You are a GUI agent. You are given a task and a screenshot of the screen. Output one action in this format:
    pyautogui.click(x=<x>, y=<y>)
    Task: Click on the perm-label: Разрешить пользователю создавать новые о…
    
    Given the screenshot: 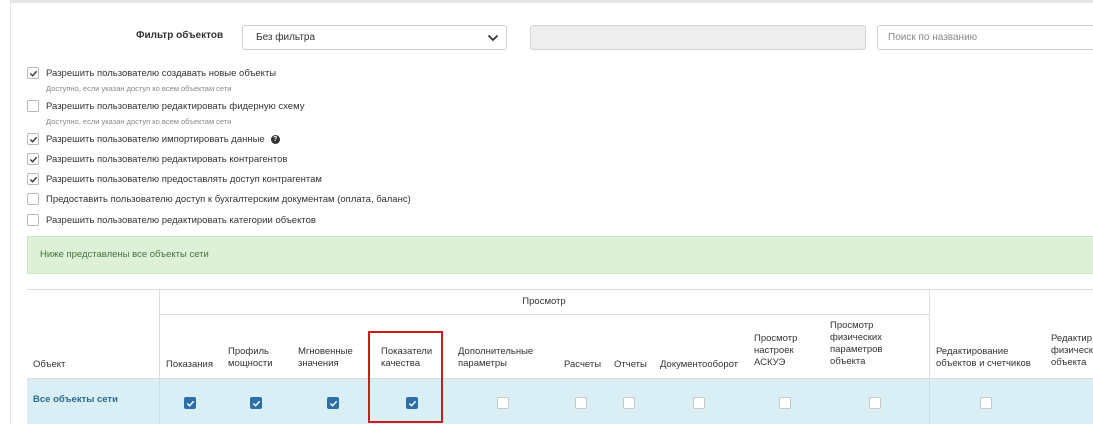 What is the action you would take?
    pyautogui.click(x=161, y=73)
    